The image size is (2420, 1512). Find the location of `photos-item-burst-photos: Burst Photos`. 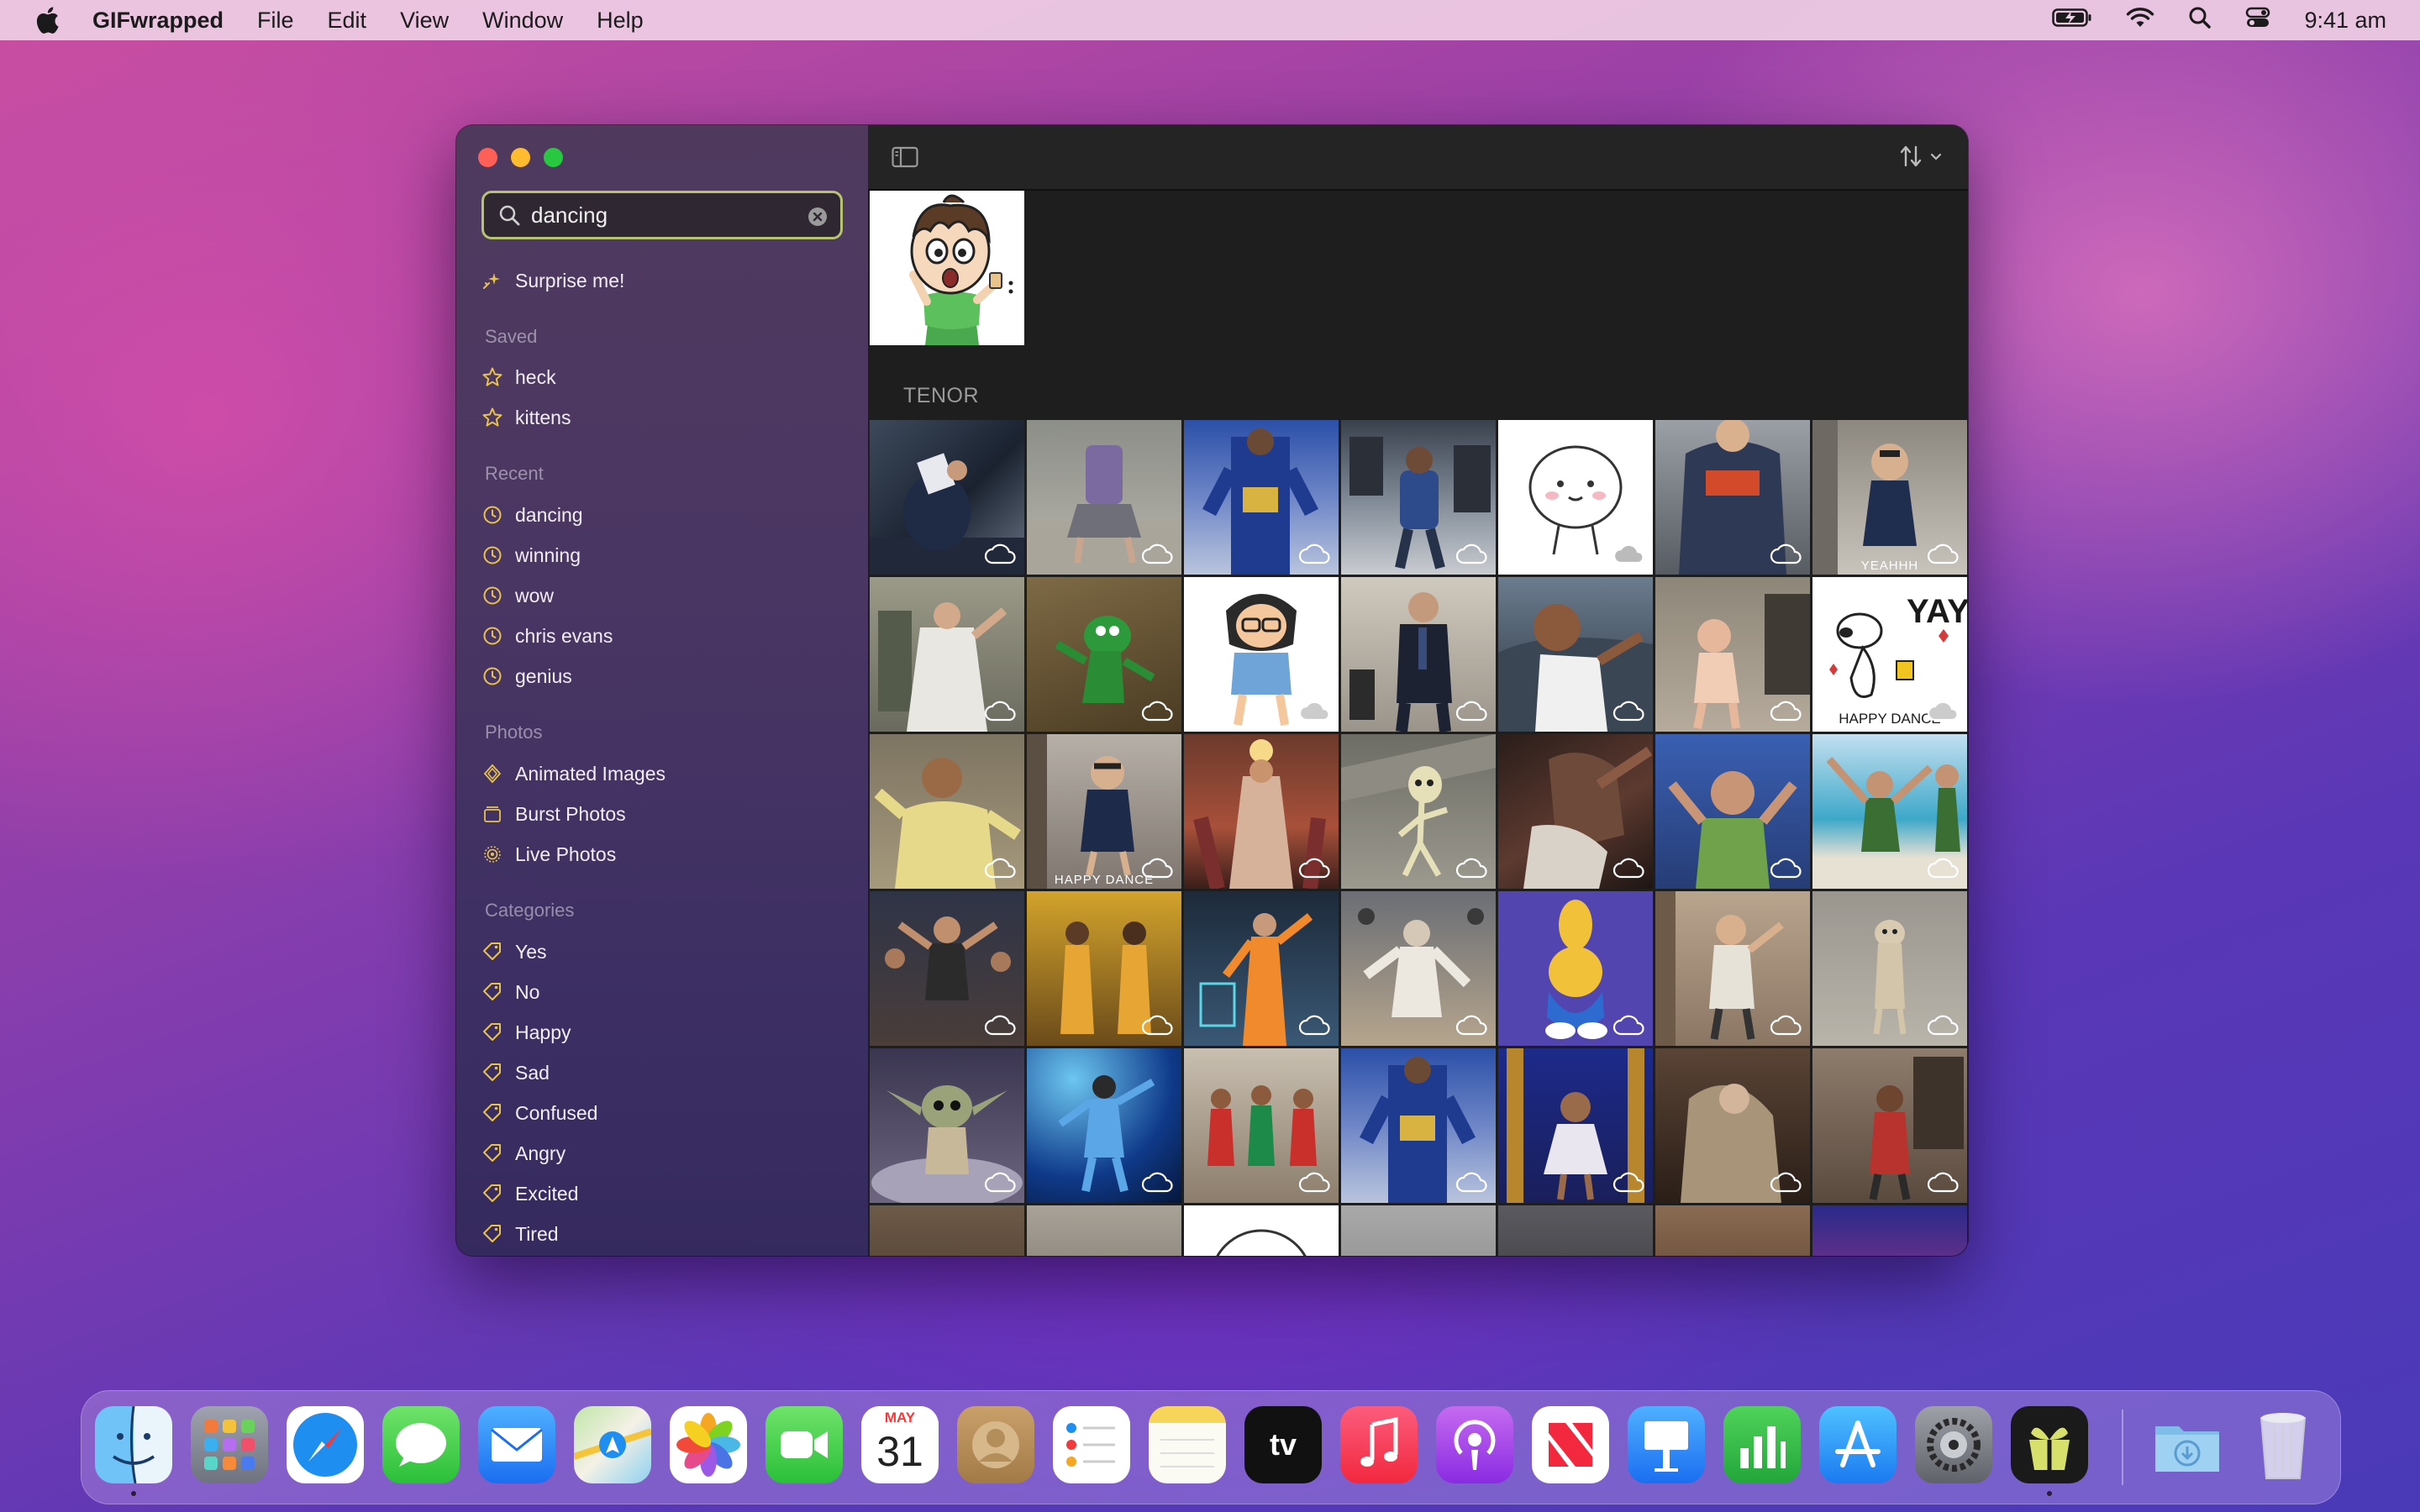

photos-item-burst-photos: Burst Photos is located at coordinates (553, 814).